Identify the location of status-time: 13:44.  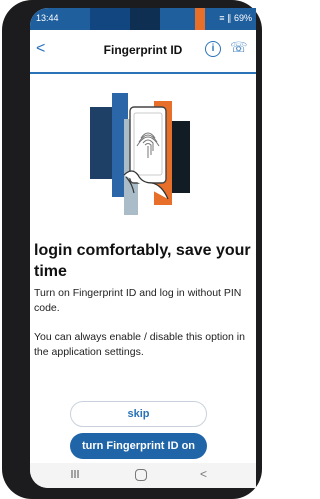
(47, 18).